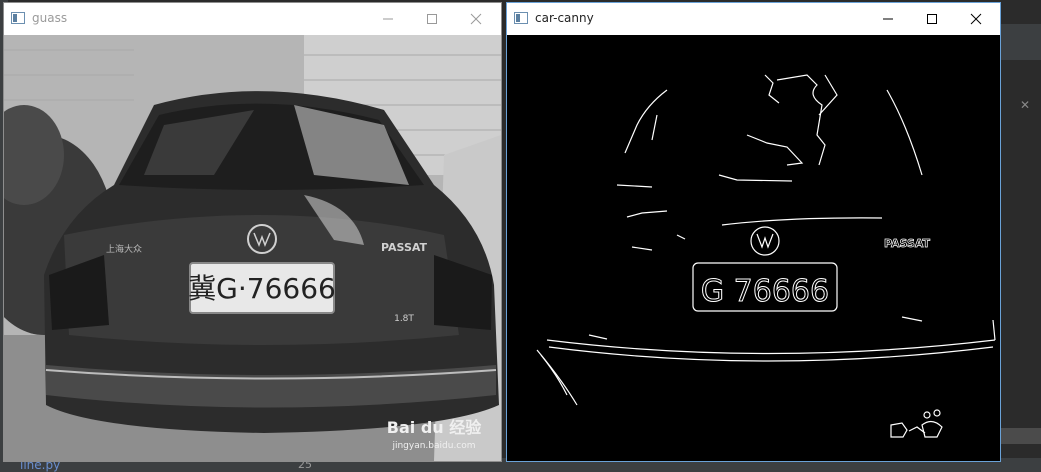 The height and width of the screenshot is (472, 1041). What do you see at coordinates (252, 19) in the screenshot?
I see `titlebar: guass` at bounding box center [252, 19].